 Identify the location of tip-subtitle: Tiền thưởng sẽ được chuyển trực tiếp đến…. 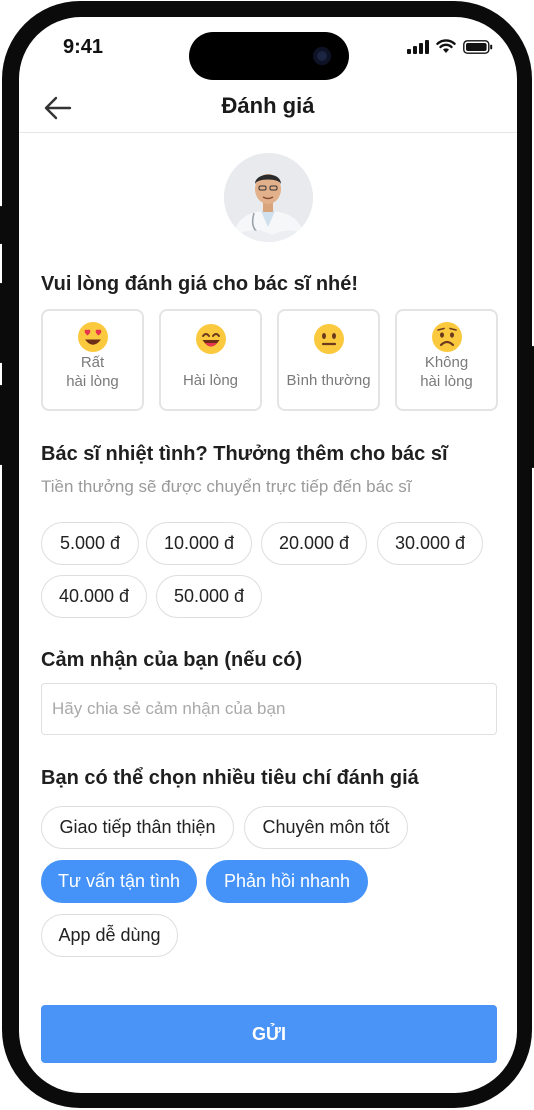
(226, 486).